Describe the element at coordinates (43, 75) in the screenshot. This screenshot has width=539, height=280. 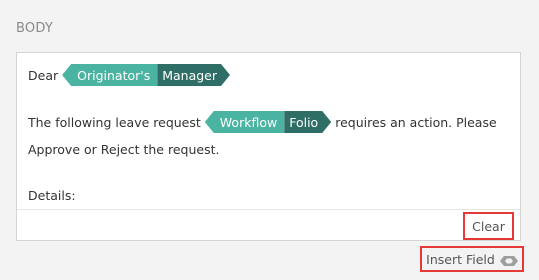
I see `greeting-text: Dear` at that location.